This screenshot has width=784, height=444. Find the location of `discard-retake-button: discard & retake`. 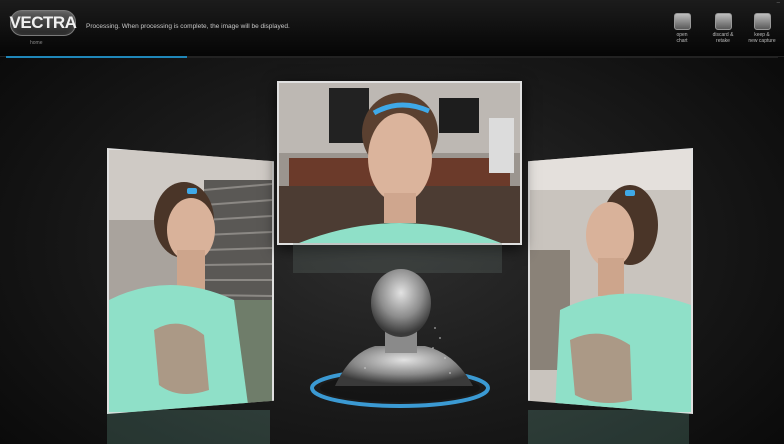

discard-retake-button: discard & retake is located at coordinates (723, 28).